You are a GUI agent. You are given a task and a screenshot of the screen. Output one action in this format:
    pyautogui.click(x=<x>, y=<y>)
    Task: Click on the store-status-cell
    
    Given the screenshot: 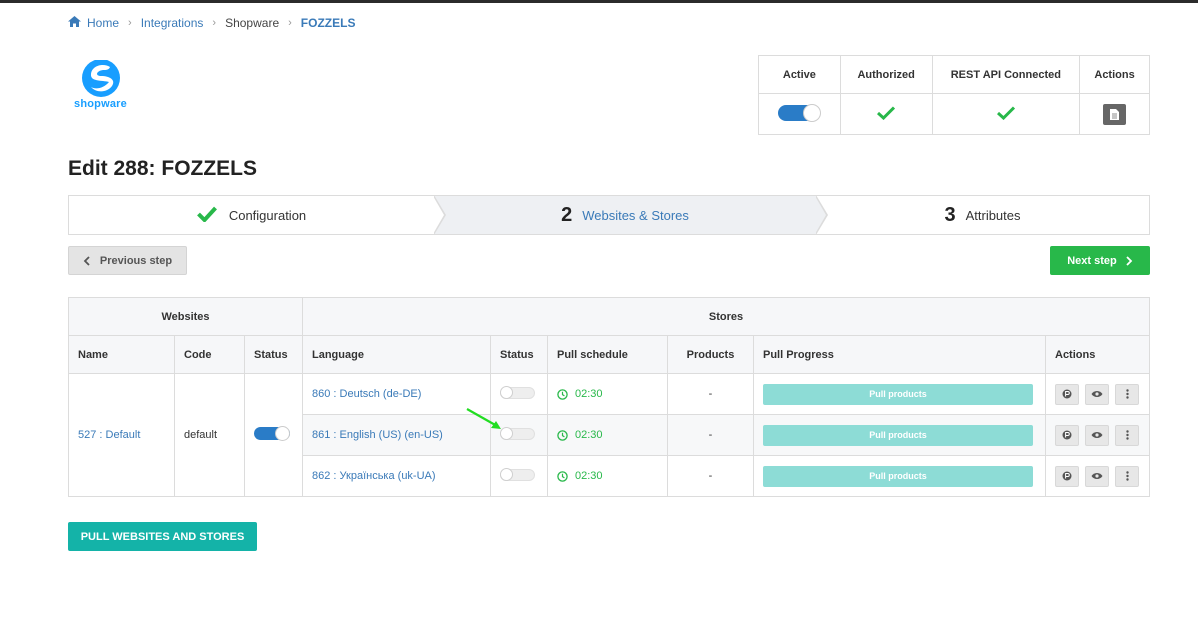 What is the action you would take?
    pyautogui.click(x=519, y=476)
    